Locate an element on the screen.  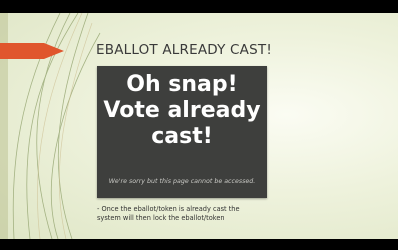
arrow-decoration-bar is located at coordinates (22, 51).